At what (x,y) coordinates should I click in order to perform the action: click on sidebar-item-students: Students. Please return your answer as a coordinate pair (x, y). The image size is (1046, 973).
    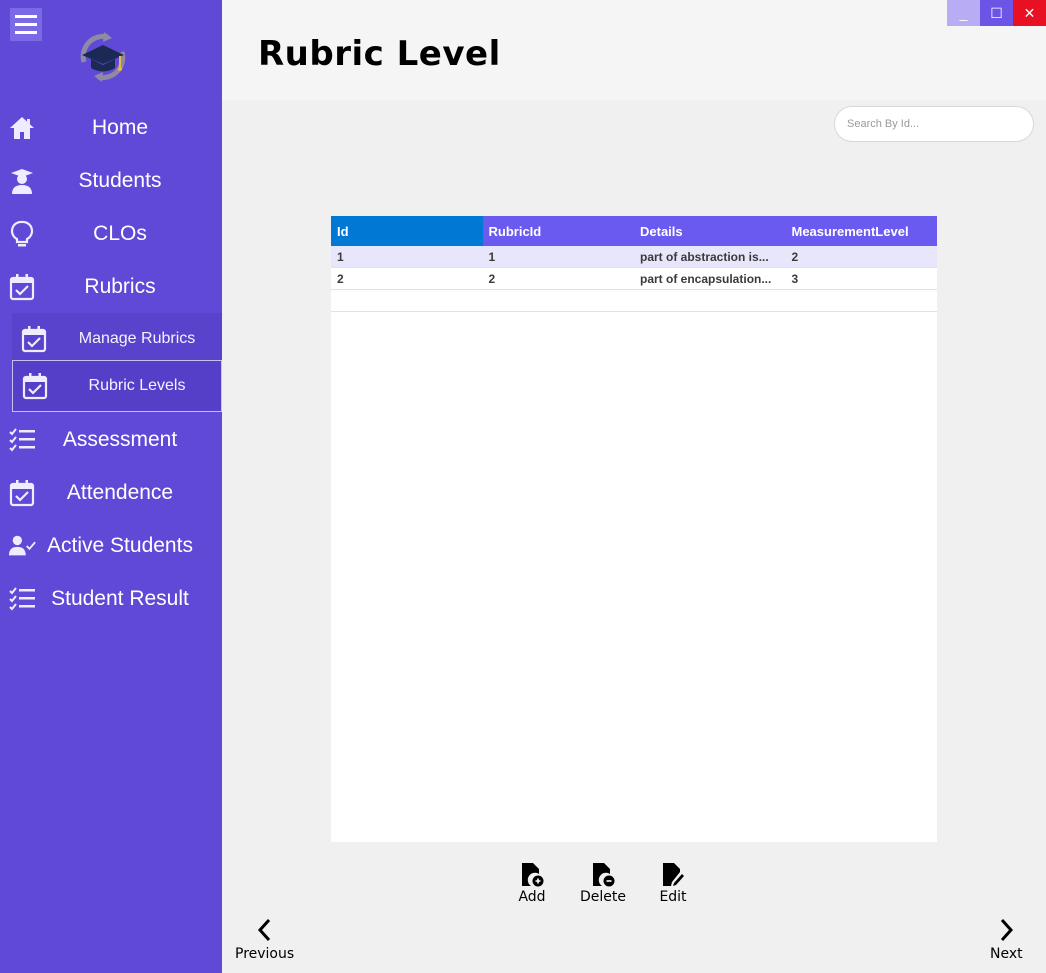
    Looking at the image, I should click on (111, 181).